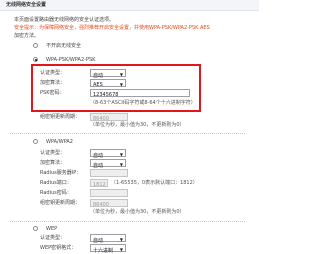 The image size is (320, 254). Describe the element at coordinates (61, 173) in the screenshot. I see `radius-ip-label: Radius服务器IP：` at that location.